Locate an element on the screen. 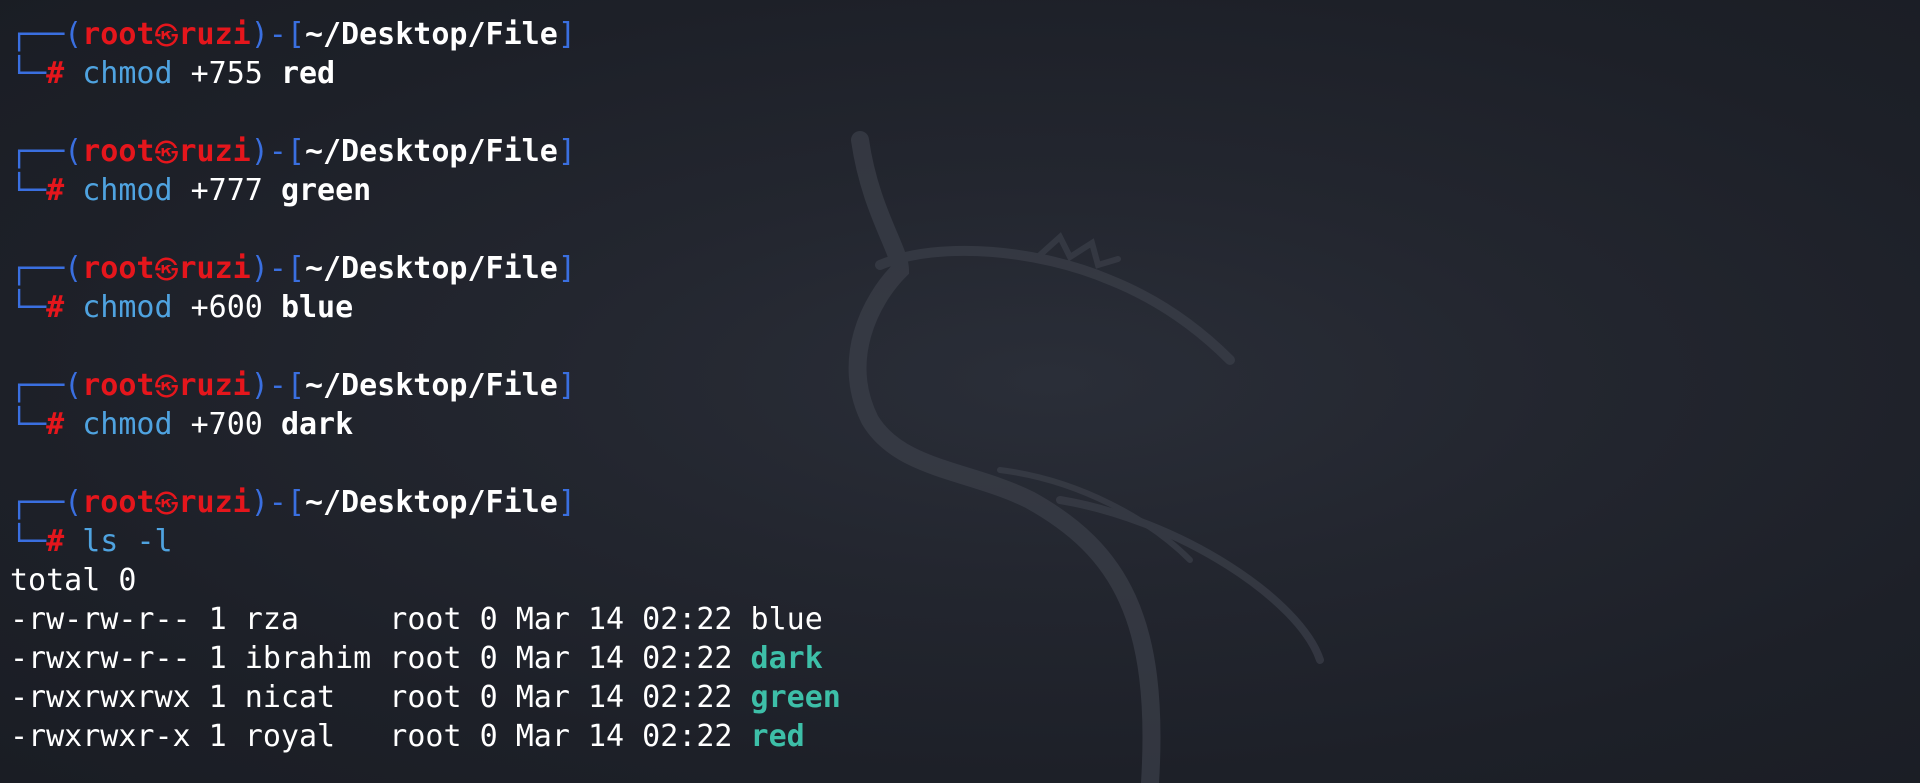  command-arg: +600 is located at coordinates (226, 307).